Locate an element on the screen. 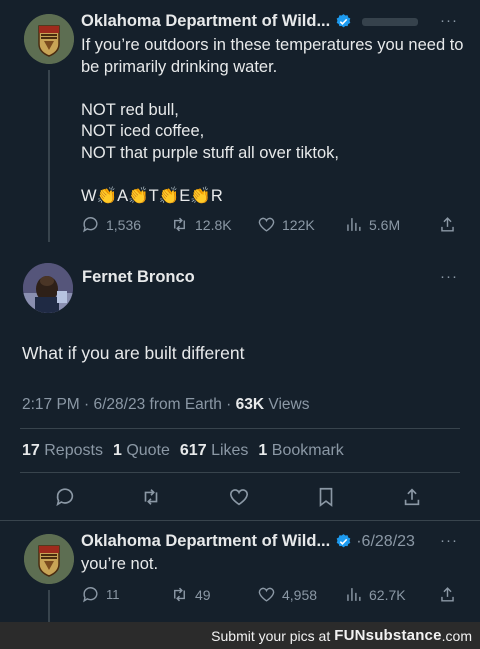 Image resolution: width=480 pixels, height=649 pixels. author-name: Fernet Bronco is located at coordinates (138, 277).